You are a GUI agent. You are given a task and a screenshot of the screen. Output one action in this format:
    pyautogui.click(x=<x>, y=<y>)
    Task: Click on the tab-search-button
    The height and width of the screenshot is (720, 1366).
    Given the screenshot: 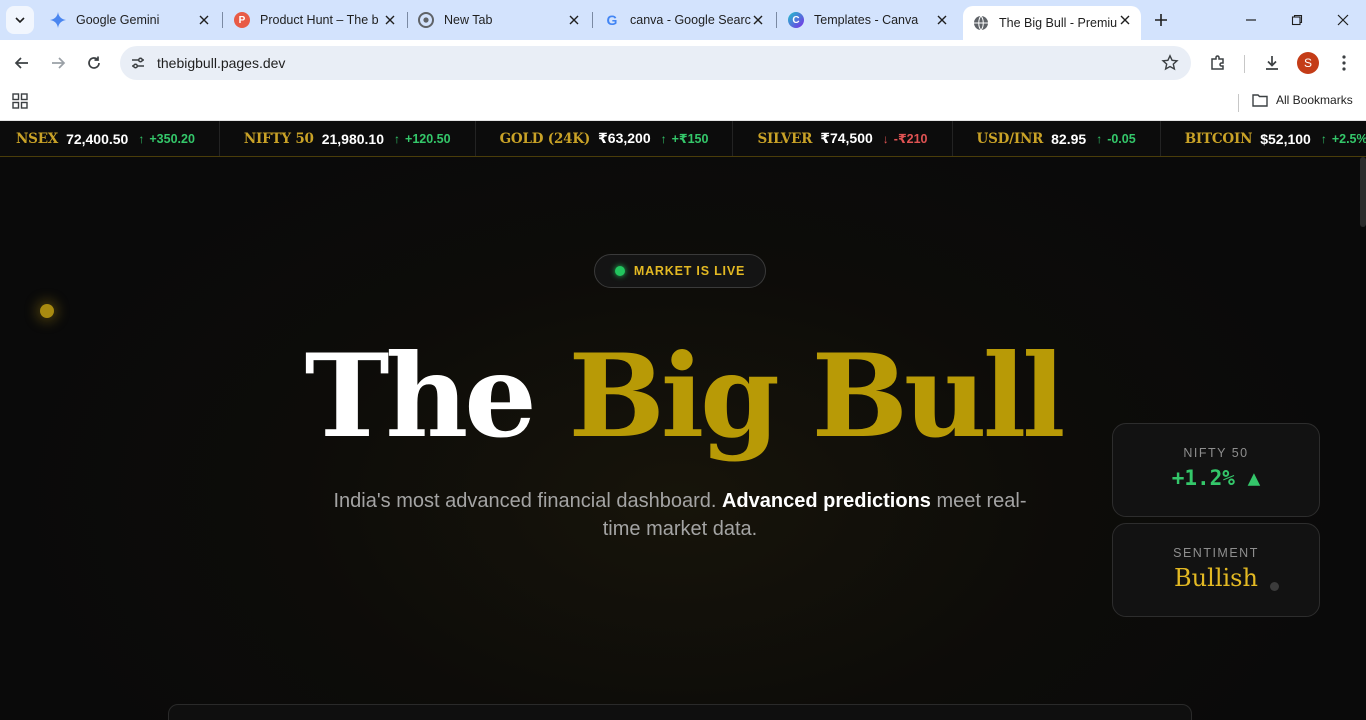 What is the action you would take?
    pyautogui.click(x=20, y=20)
    